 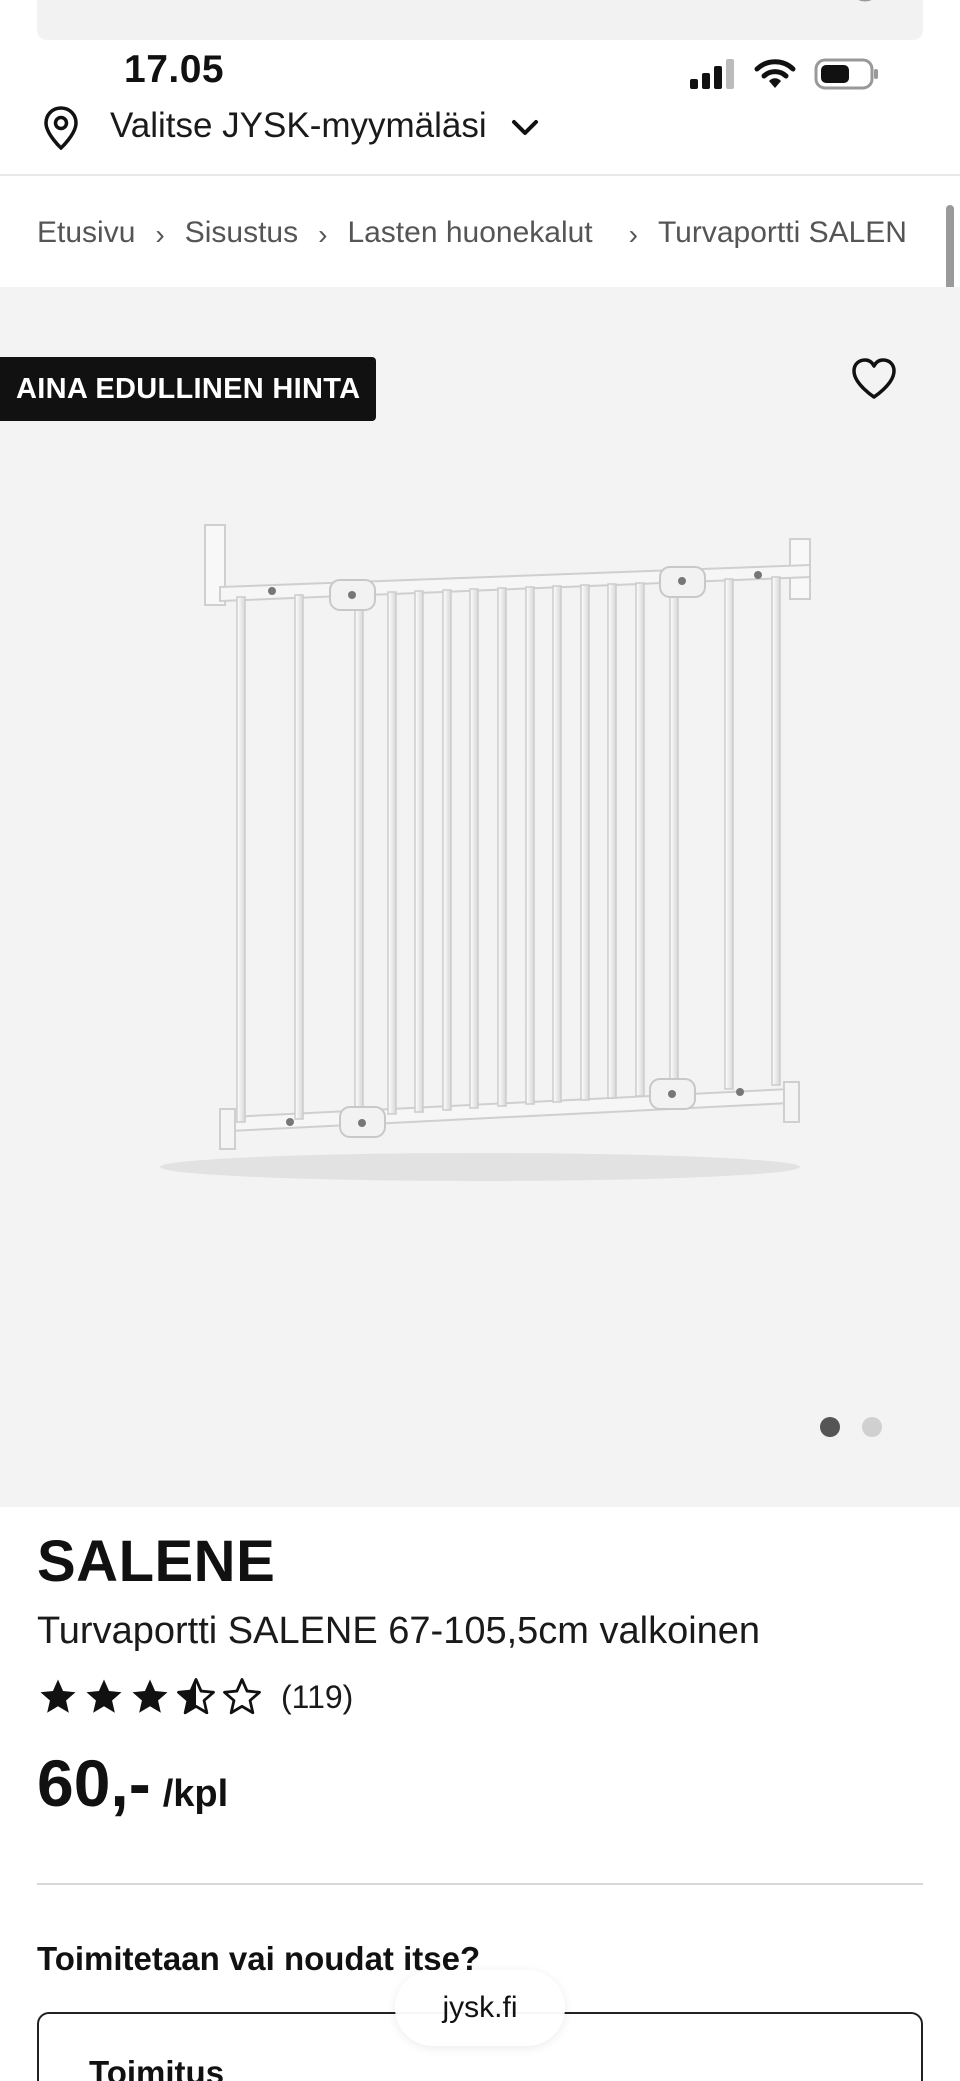 I want to click on breadcrumb-item-current: Turvaportti SALEN, so click(x=782, y=232).